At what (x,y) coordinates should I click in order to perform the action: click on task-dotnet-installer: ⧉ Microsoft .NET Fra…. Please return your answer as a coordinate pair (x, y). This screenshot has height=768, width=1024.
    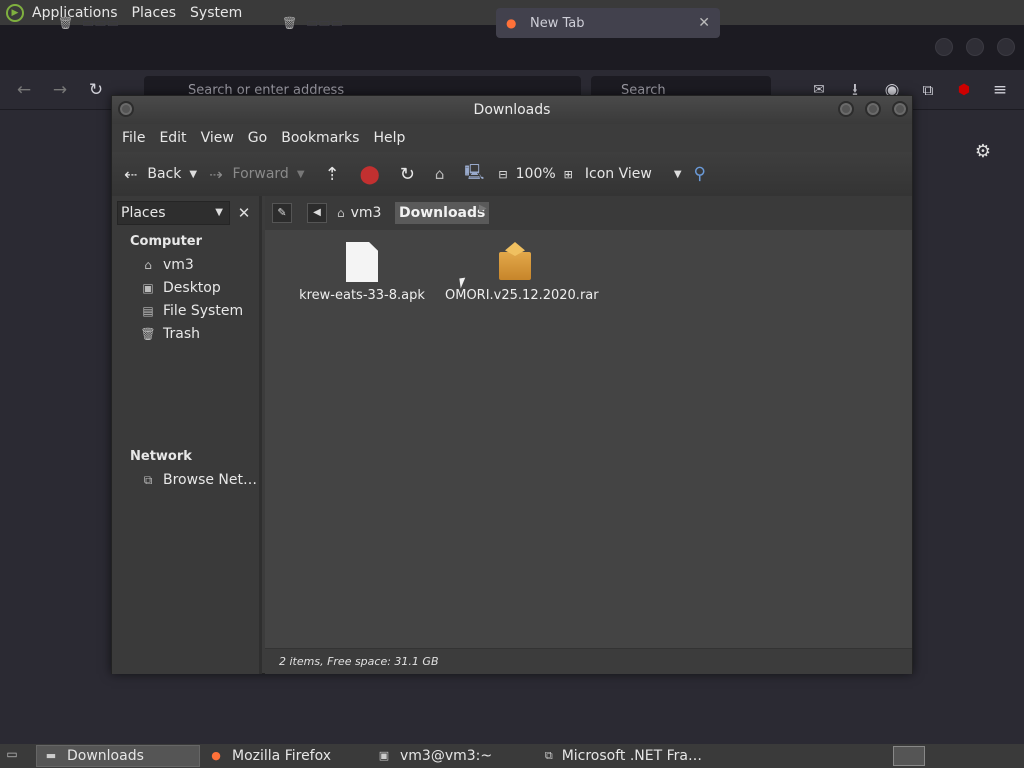
    Looking at the image, I should click on (620, 756).